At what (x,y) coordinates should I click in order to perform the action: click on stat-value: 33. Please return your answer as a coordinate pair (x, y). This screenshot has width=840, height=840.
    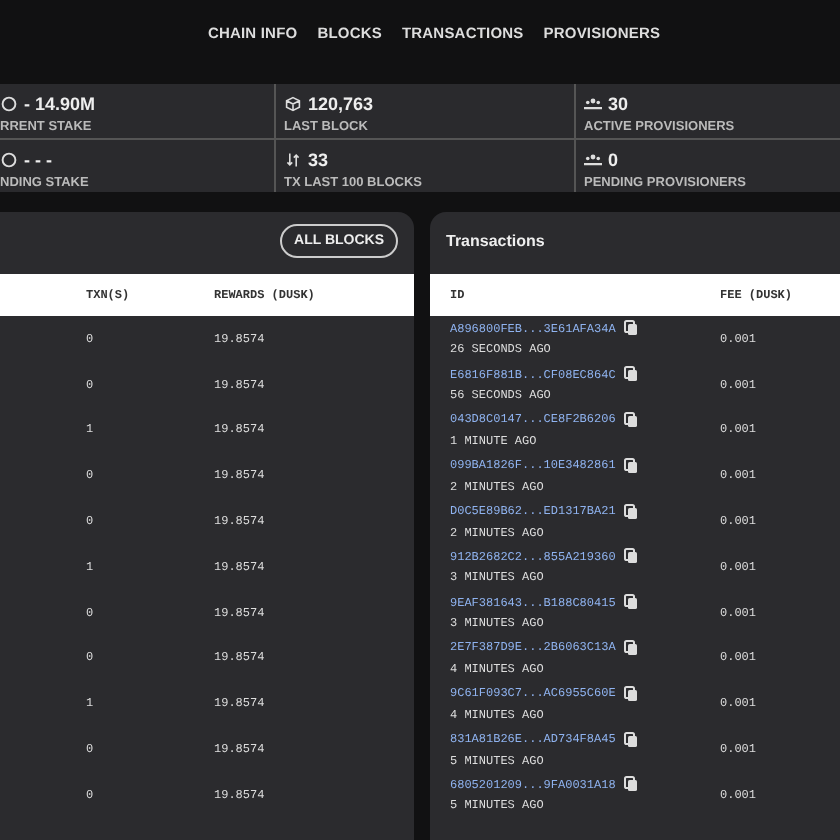
    Looking at the image, I should click on (318, 160).